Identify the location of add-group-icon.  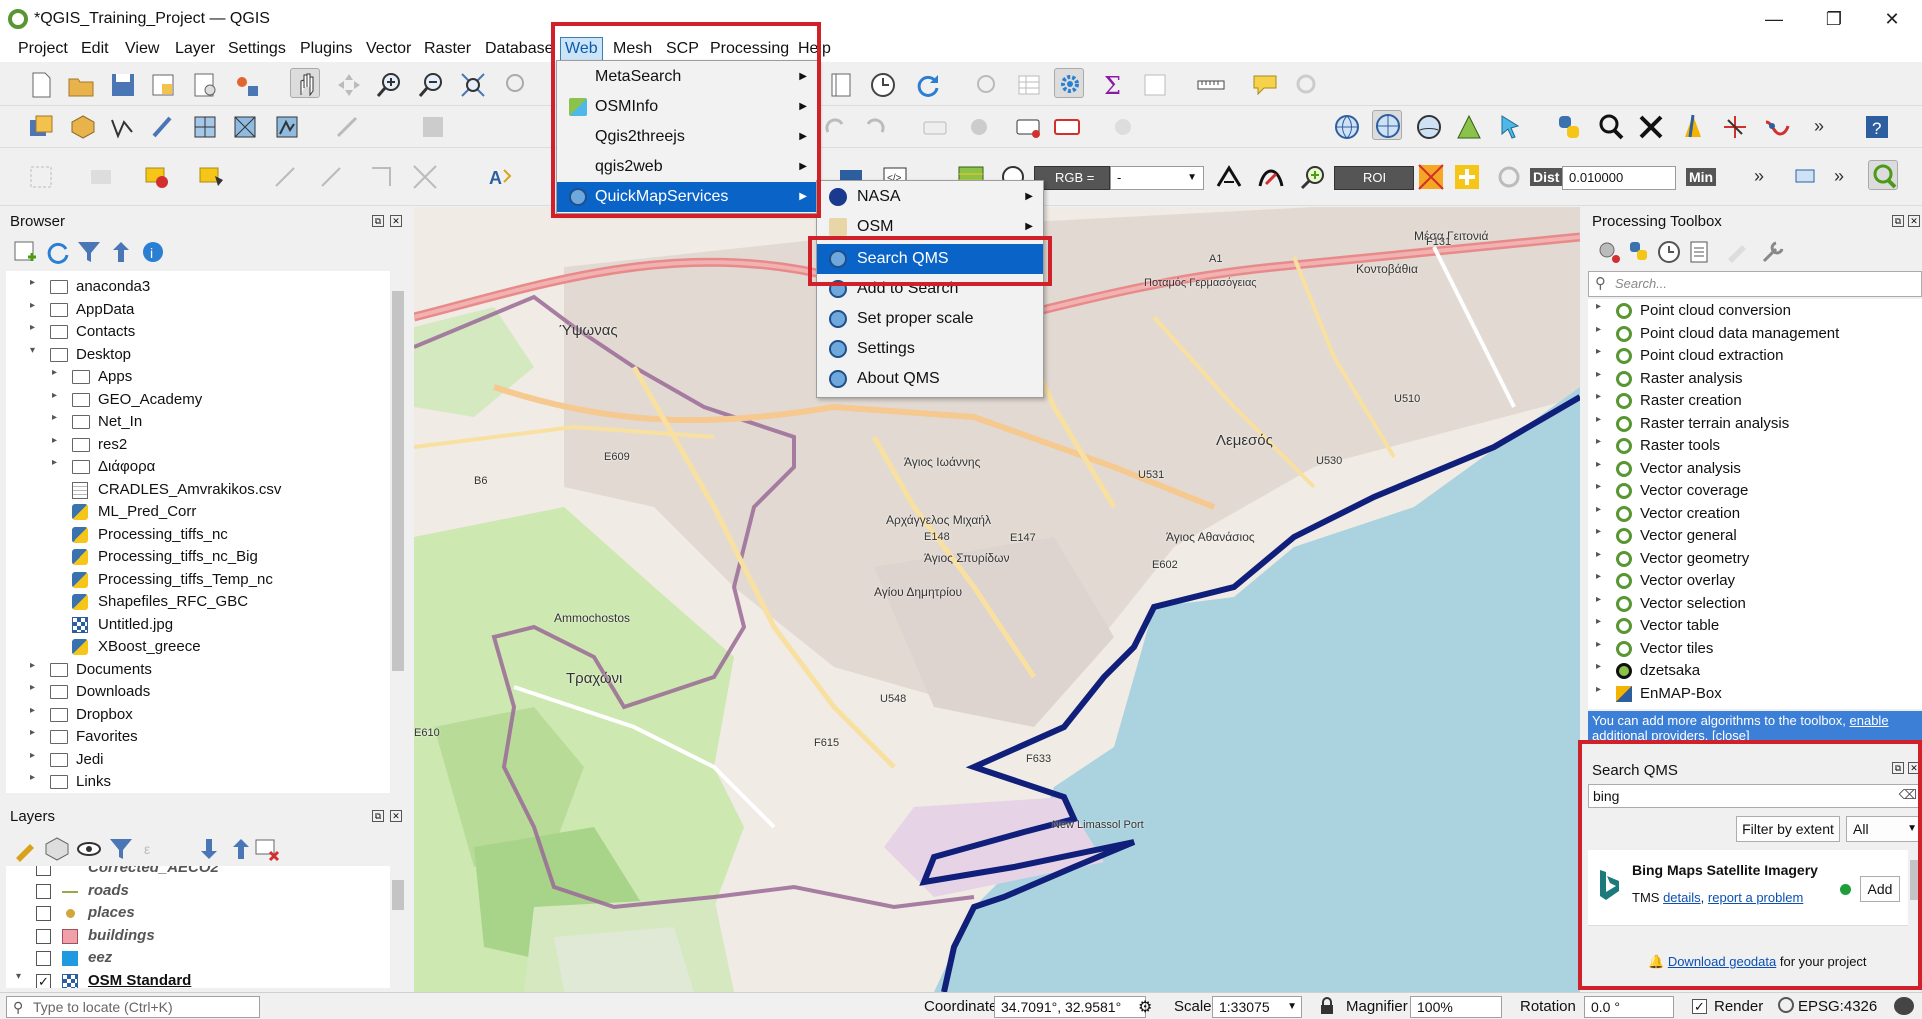
(55, 847).